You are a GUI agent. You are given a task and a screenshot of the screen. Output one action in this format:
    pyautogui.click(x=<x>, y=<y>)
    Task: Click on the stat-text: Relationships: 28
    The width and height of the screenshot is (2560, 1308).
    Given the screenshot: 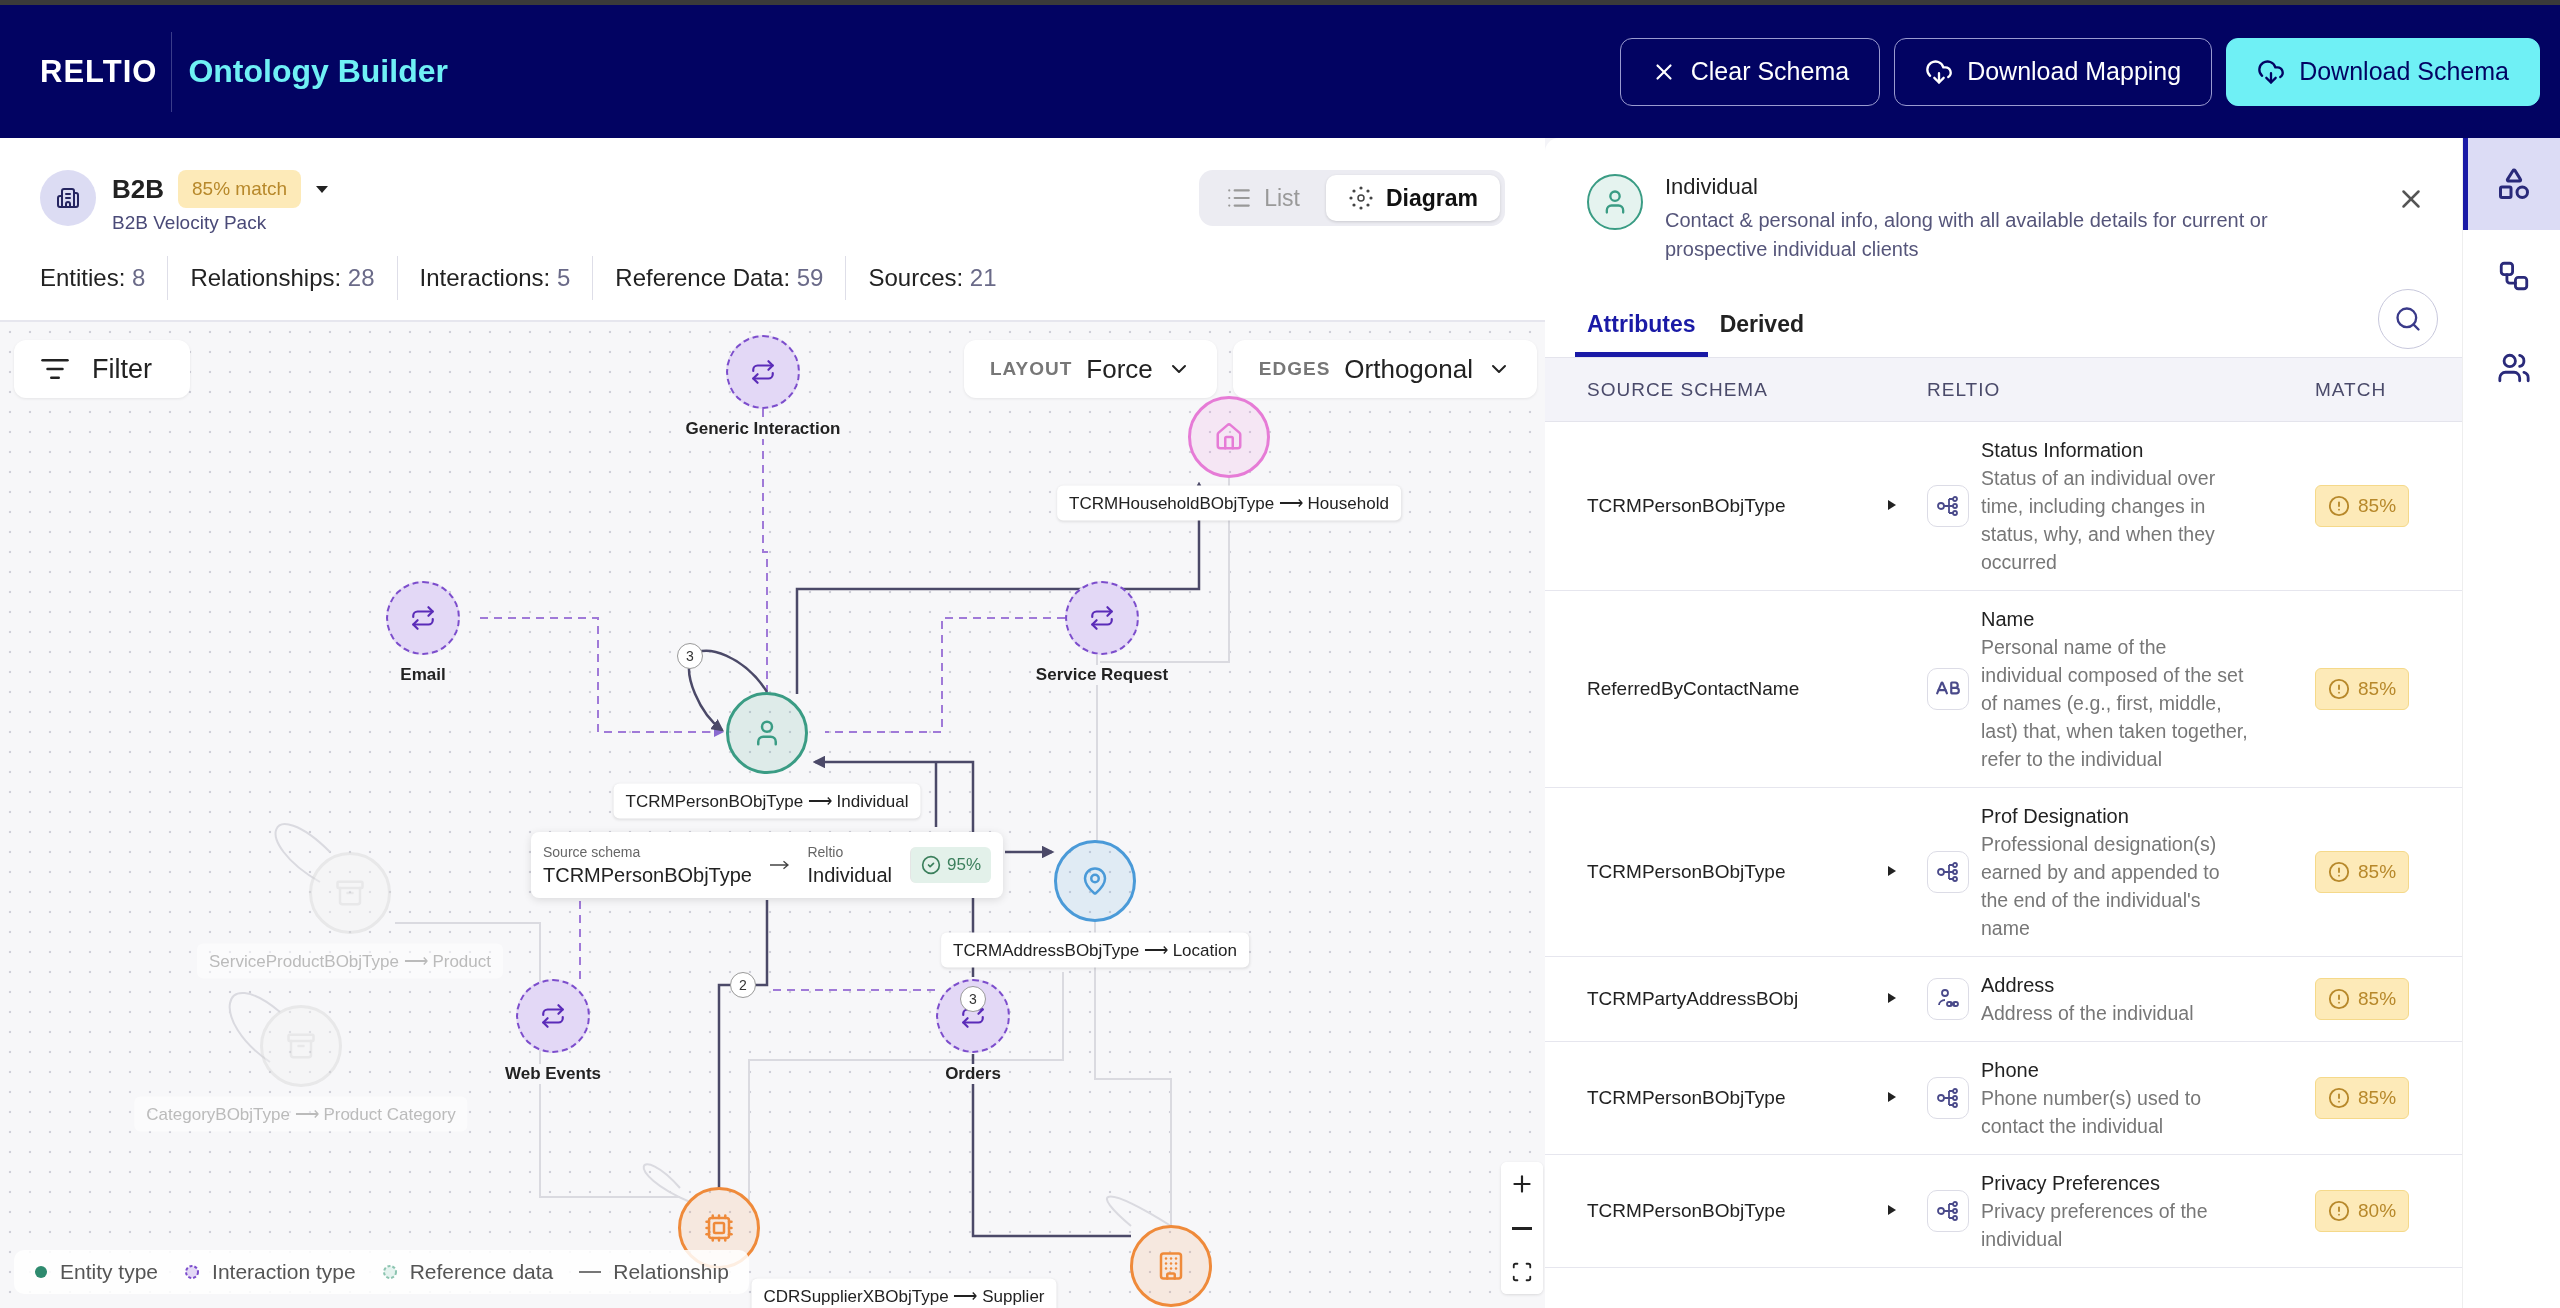 What is the action you would take?
    pyautogui.click(x=282, y=278)
    